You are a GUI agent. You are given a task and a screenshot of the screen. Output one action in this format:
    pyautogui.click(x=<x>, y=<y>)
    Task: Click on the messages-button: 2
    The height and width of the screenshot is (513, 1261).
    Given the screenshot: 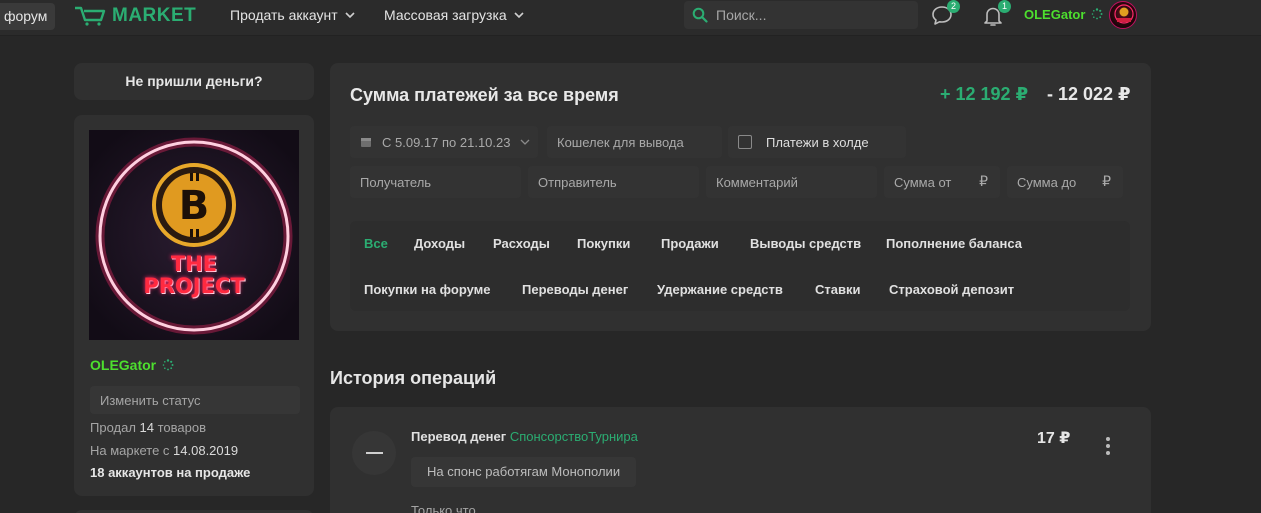 What is the action you would take?
    pyautogui.click(x=944, y=14)
    